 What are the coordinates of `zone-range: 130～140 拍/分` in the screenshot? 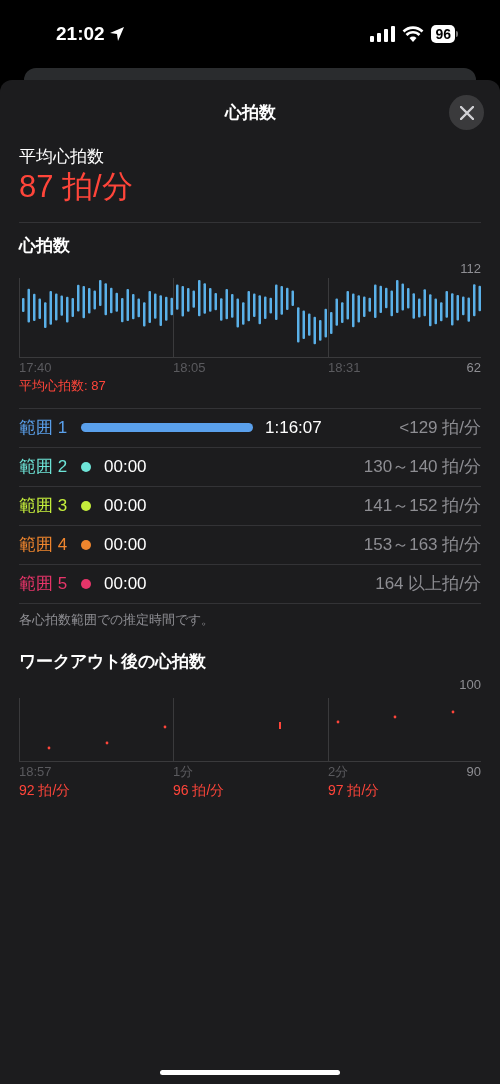 It's located at (422, 466).